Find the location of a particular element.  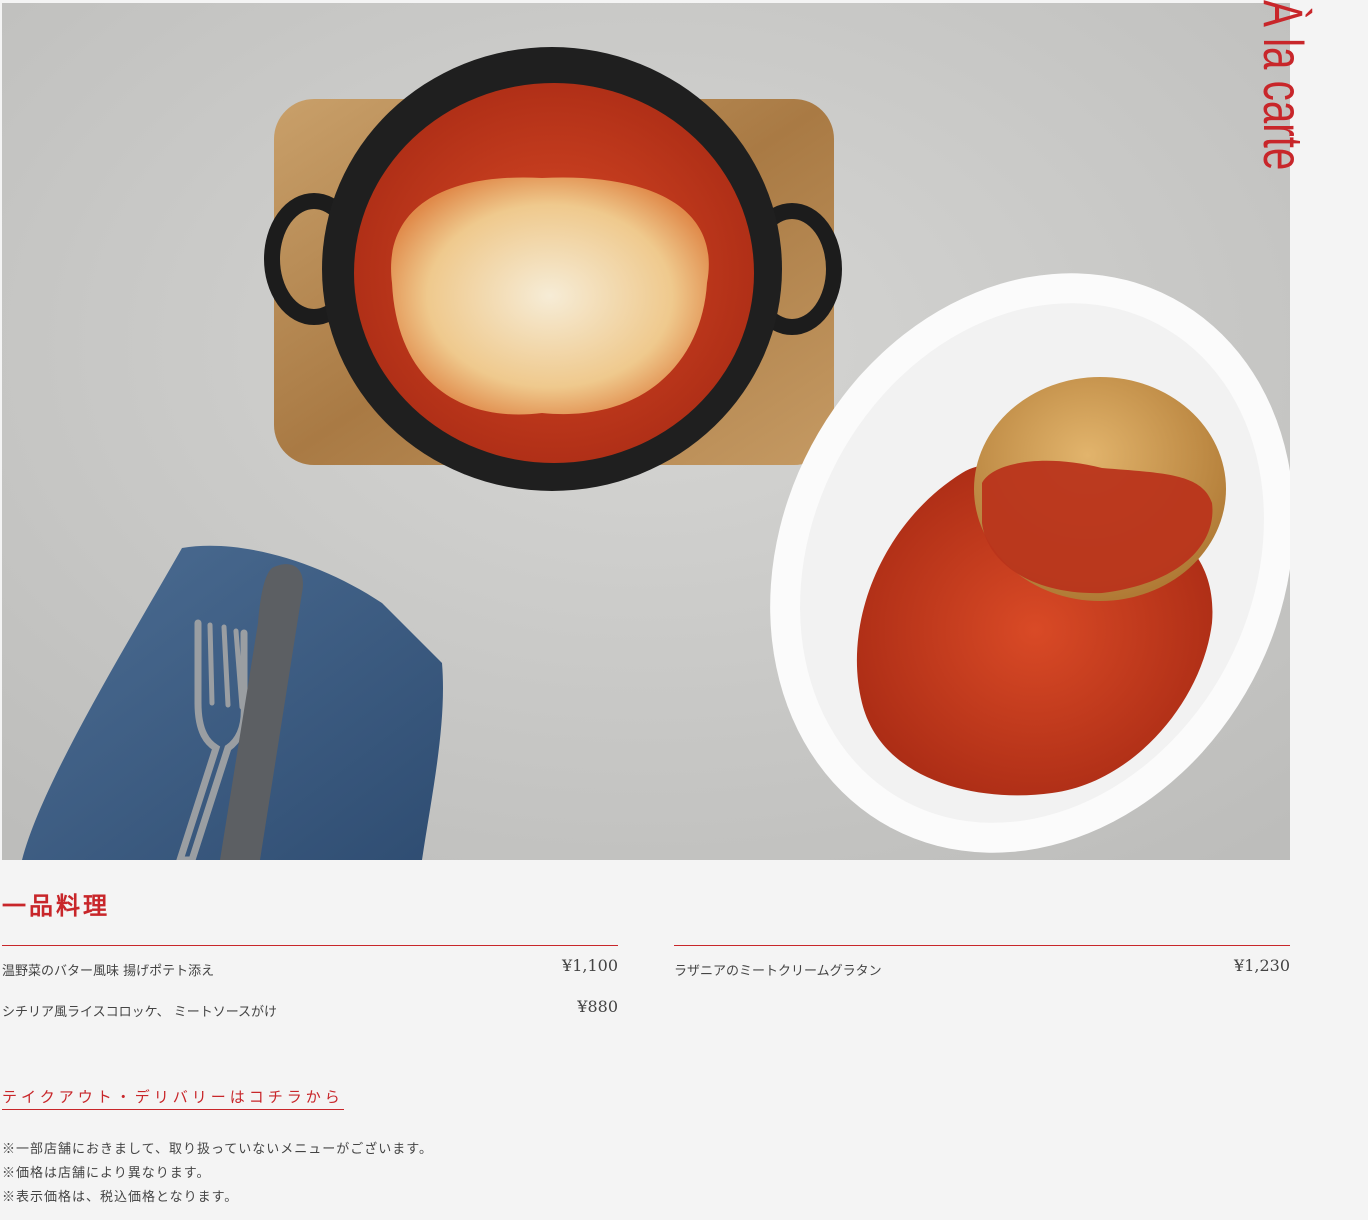

menu-item-price: ¥880 is located at coordinates (597, 1006).